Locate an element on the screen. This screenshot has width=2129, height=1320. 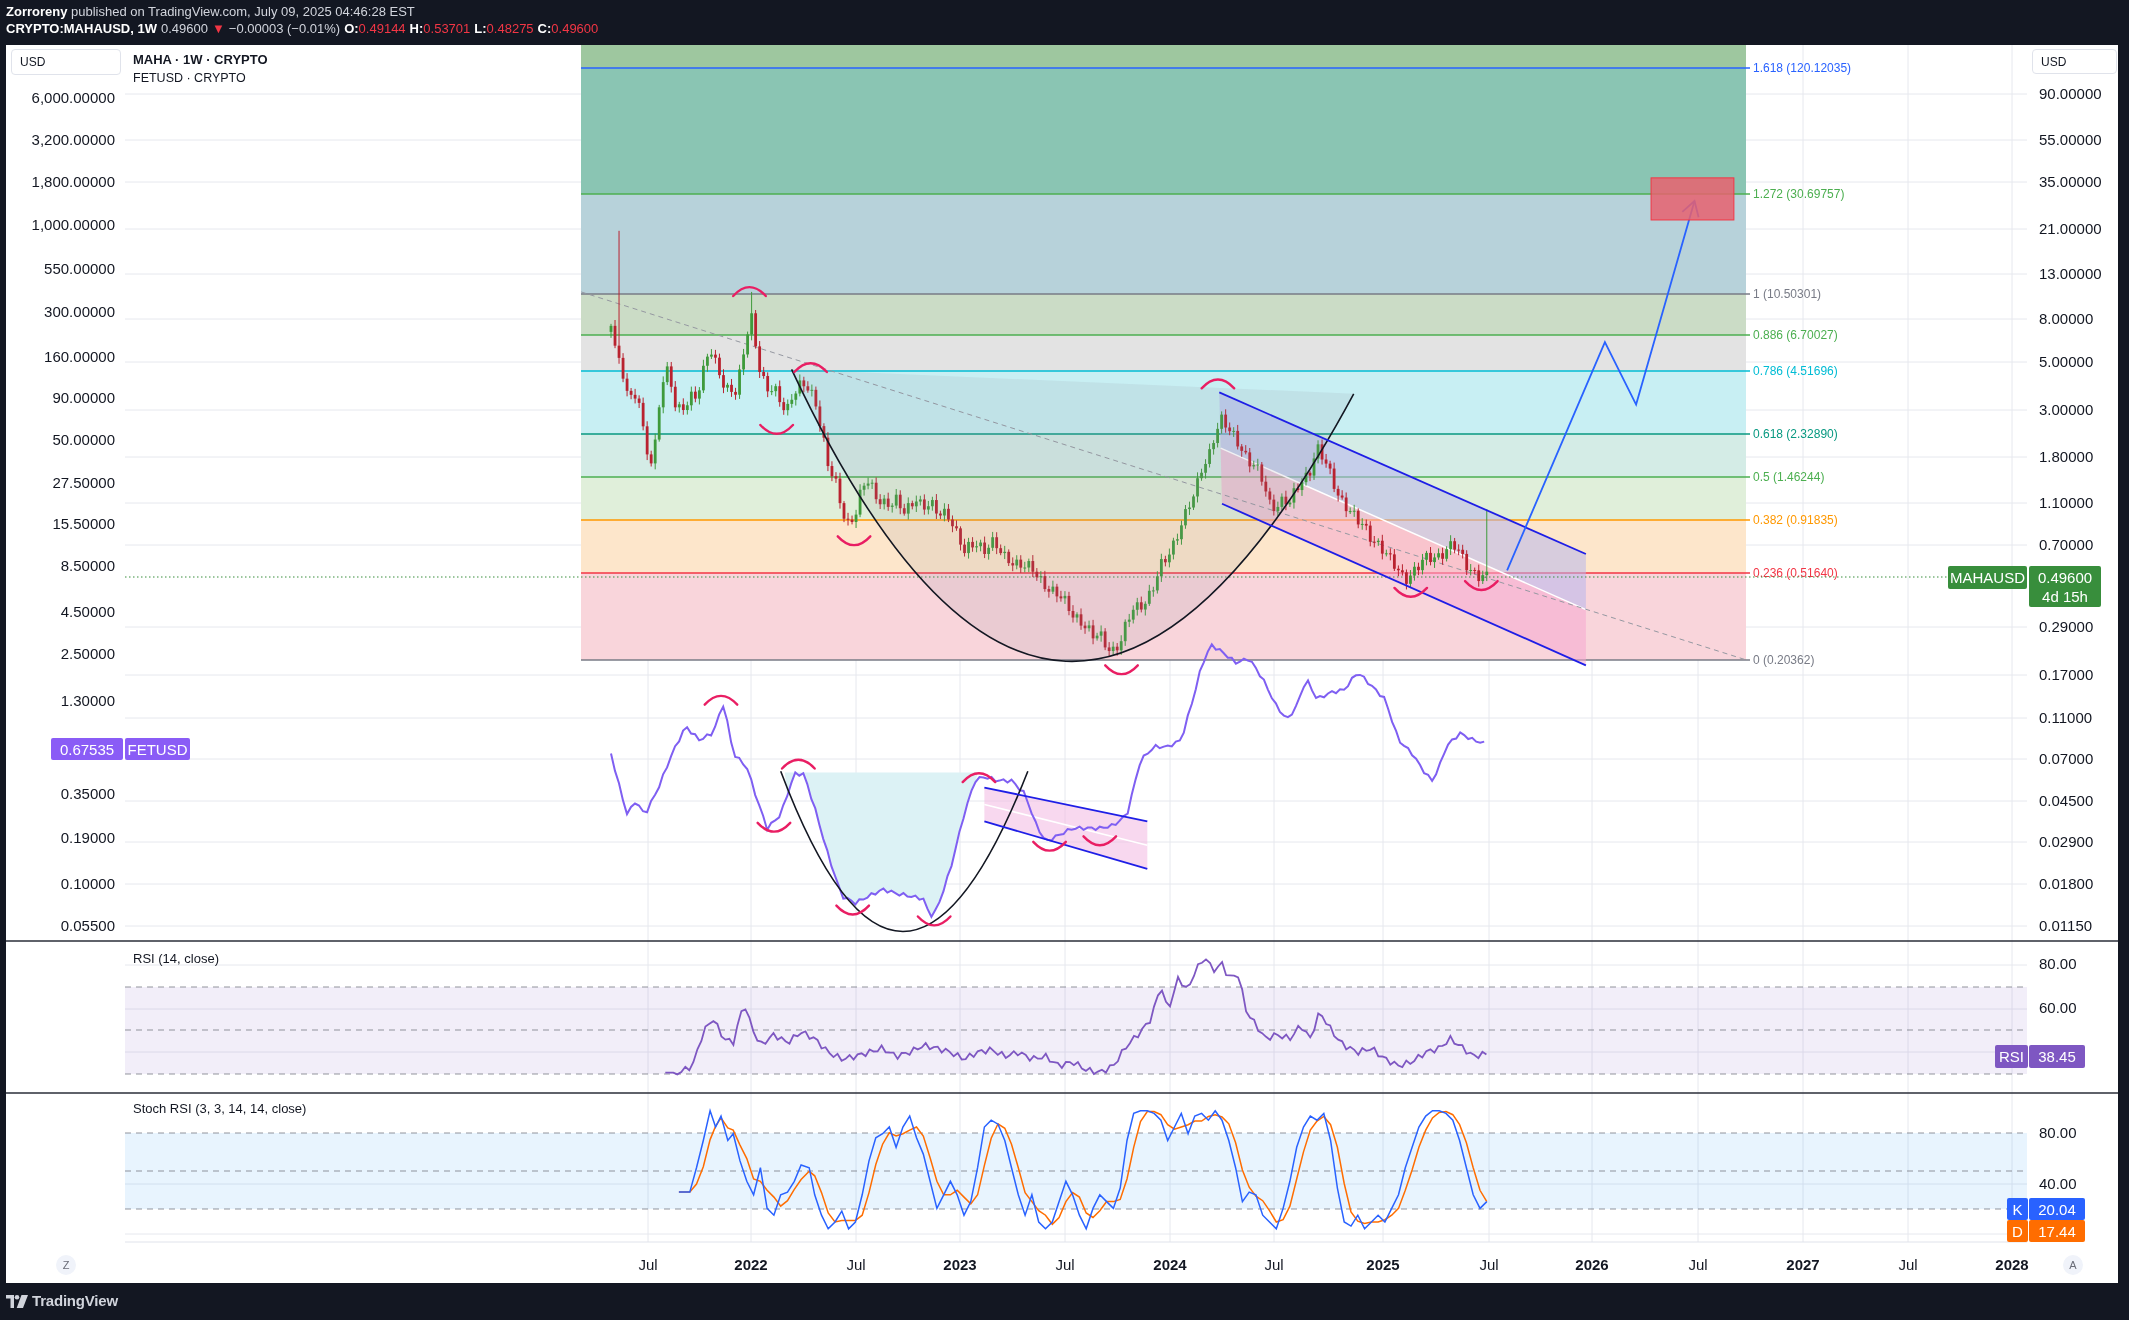
fib-level-label: 0 (0.20362) is located at coordinates (1784, 660).